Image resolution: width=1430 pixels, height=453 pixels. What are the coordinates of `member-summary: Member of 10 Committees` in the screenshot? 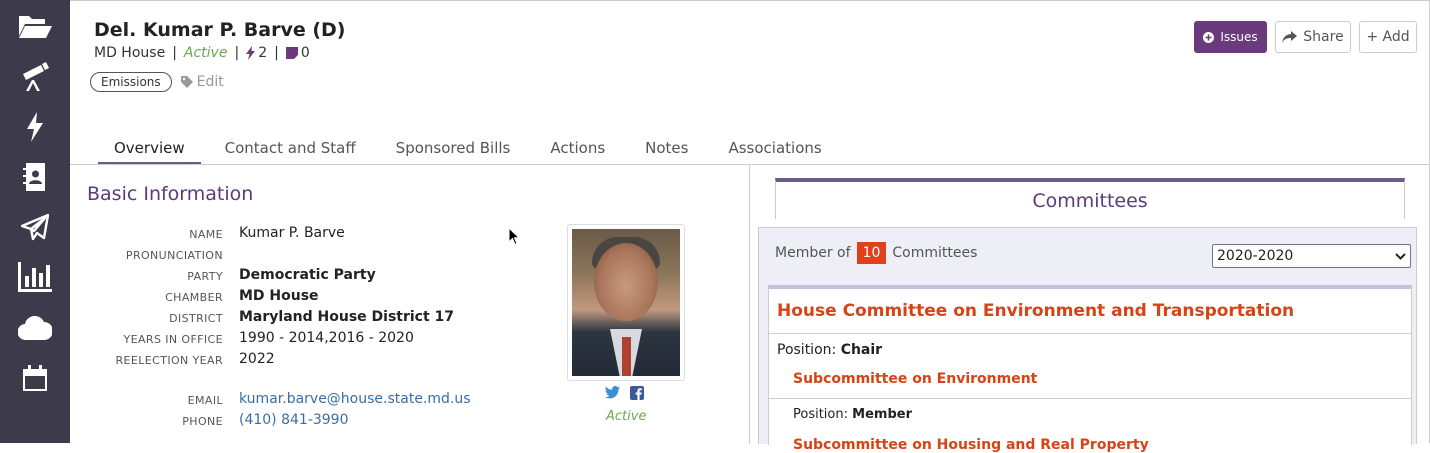 It's located at (876, 253).